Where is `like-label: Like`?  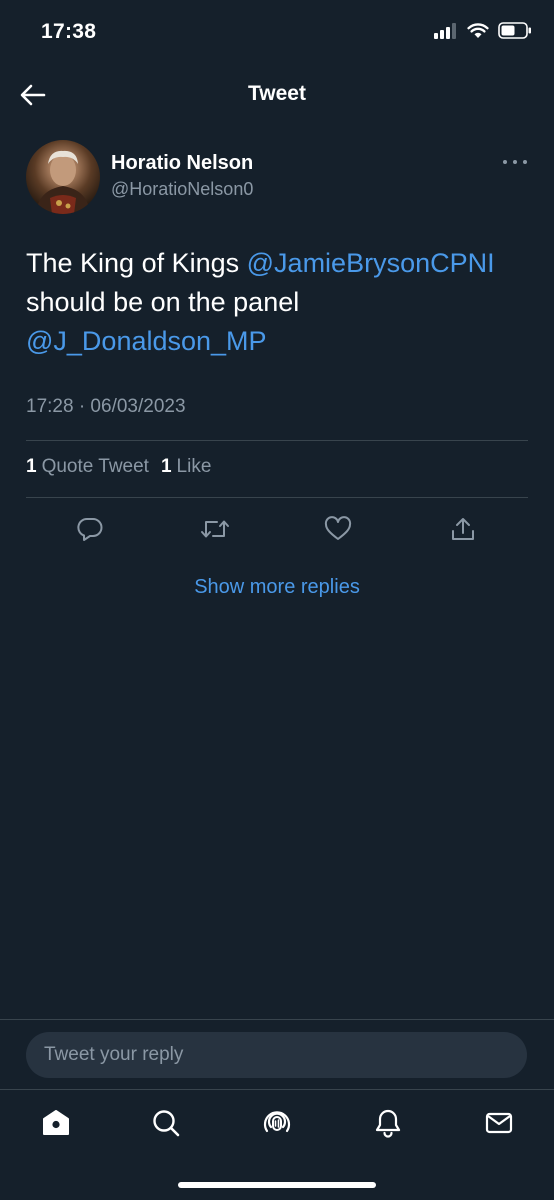
like-label: Like is located at coordinates (194, 466).